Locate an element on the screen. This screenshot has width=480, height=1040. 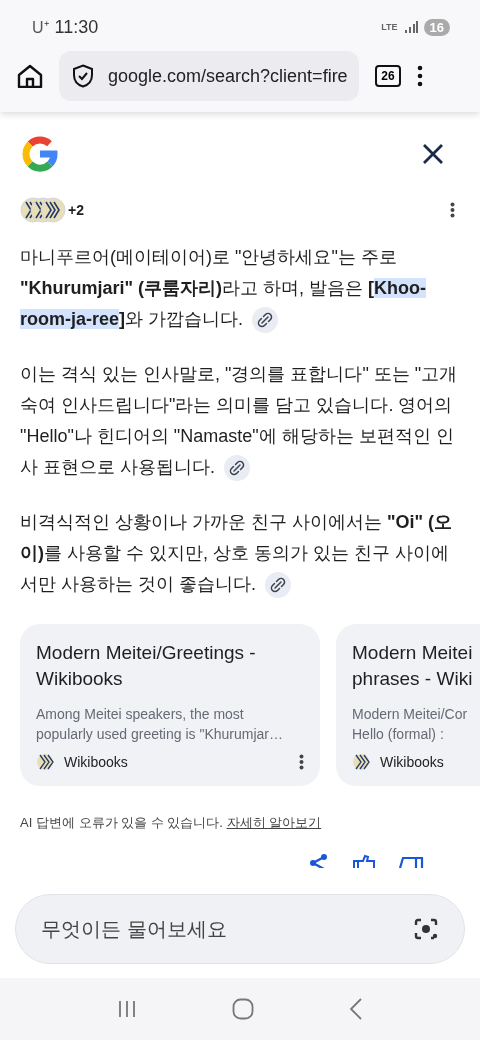
answer-paragraph: 비격식적인 상황이나 가까운 친구 사이에서는 "Oi" (오이)를 사용할 수 있지만, 상호 동의가 있는 친구 사이에서만 사용하는 것이 좋습니다. is located at coordinates (240, 553).